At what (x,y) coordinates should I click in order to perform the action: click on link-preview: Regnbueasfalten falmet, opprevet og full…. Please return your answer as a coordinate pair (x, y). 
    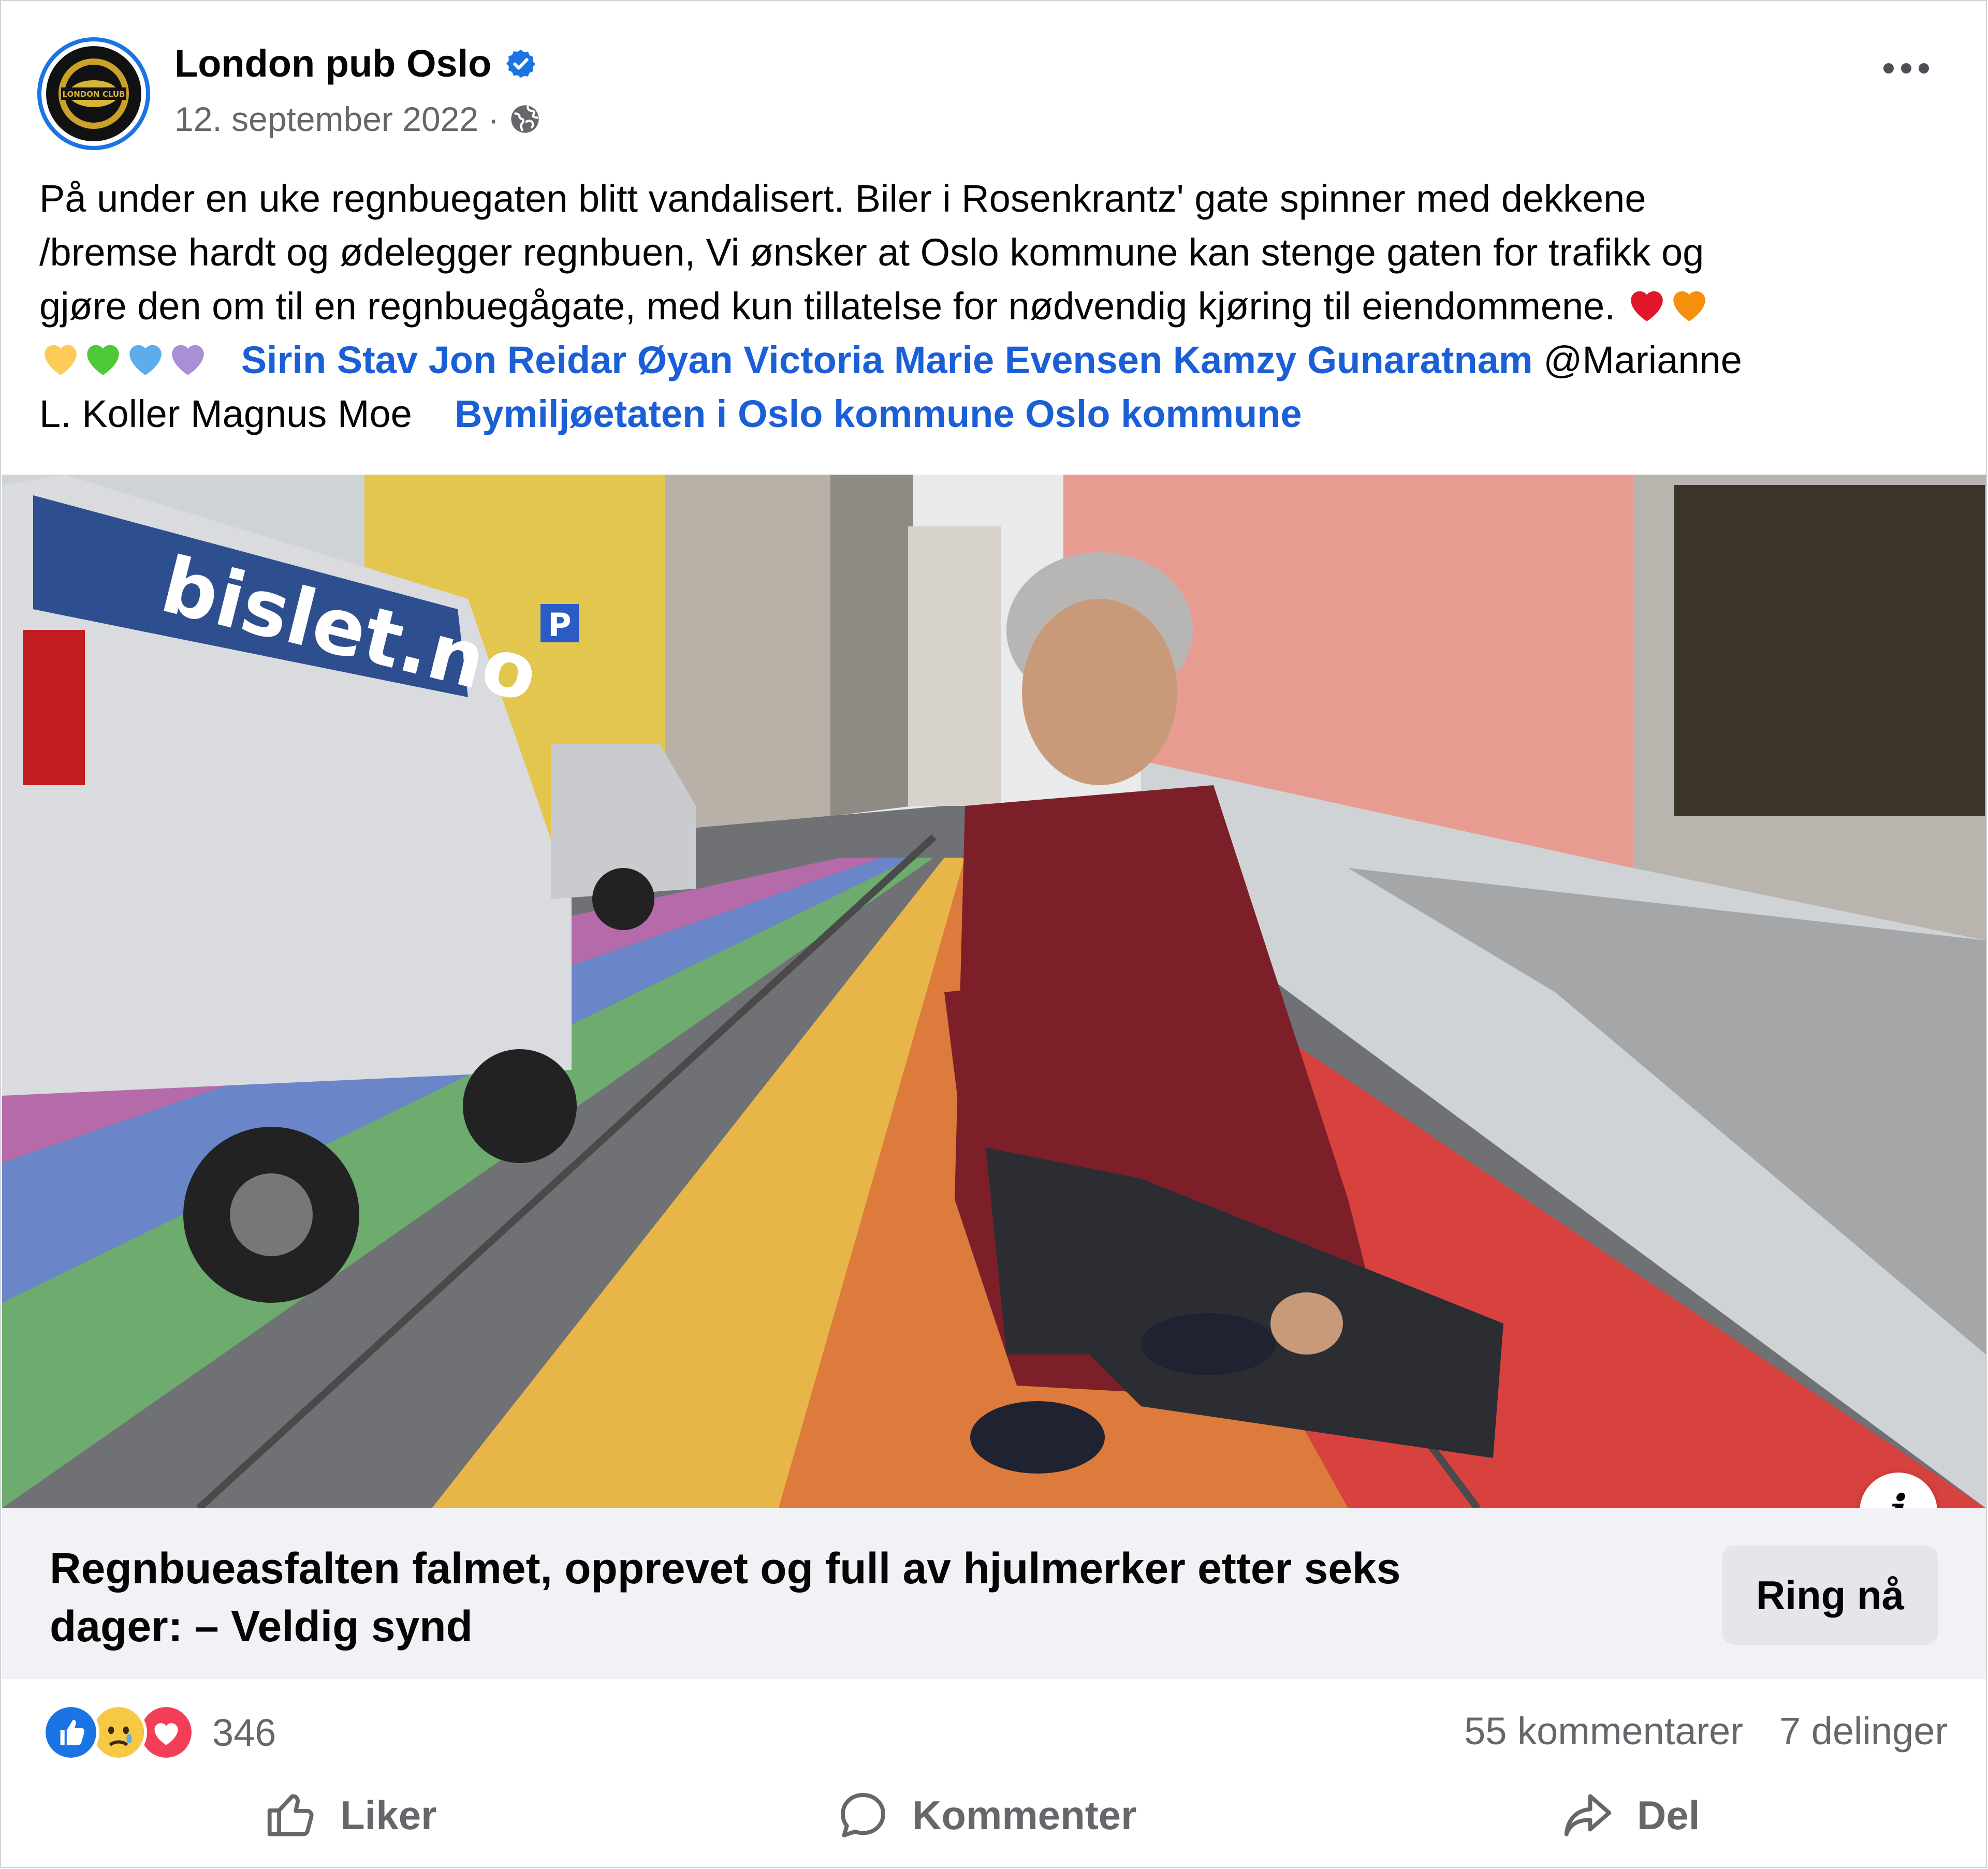
    Looking at the image, I should click on (994, 1593).